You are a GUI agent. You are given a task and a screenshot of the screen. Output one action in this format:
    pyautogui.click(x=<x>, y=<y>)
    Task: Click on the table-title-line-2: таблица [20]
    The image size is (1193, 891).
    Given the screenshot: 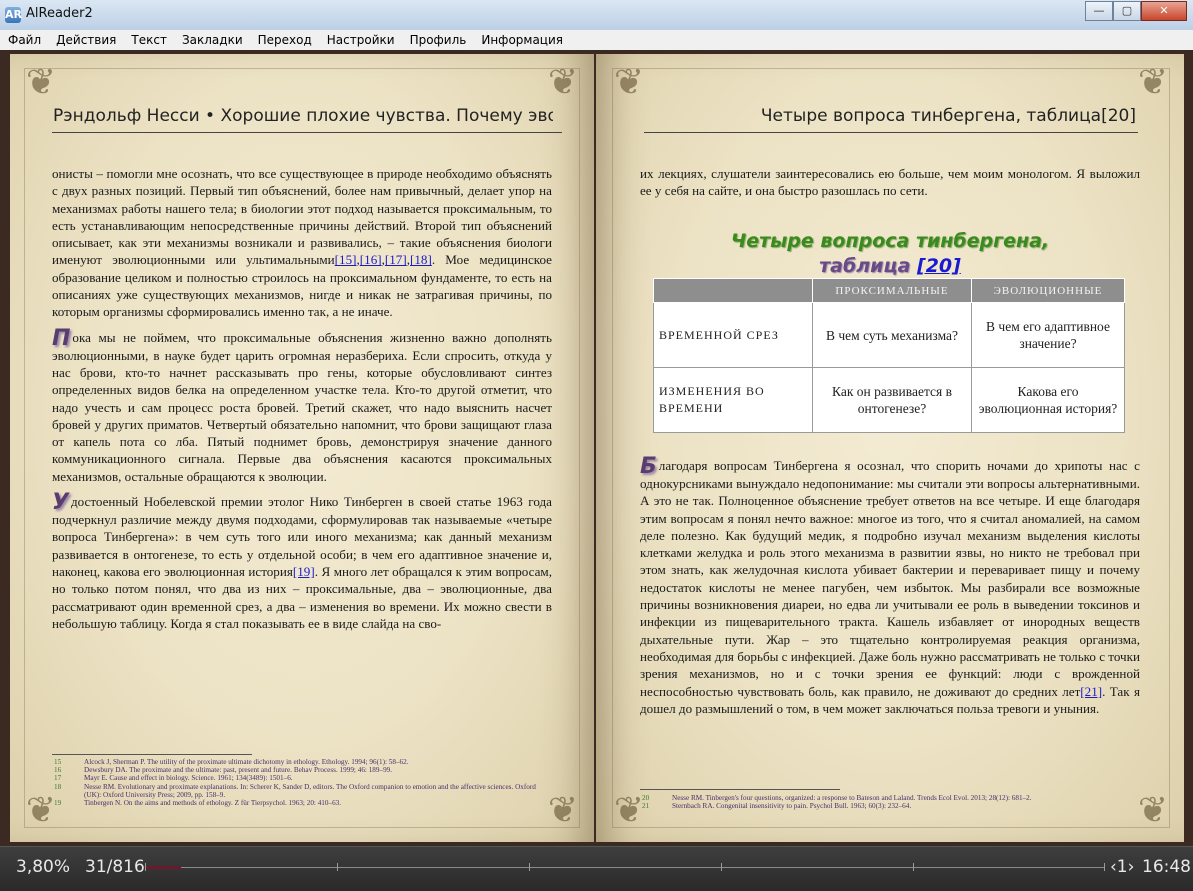 What is the action you would take?
    pyautogui.click(x=890, y=266)
    